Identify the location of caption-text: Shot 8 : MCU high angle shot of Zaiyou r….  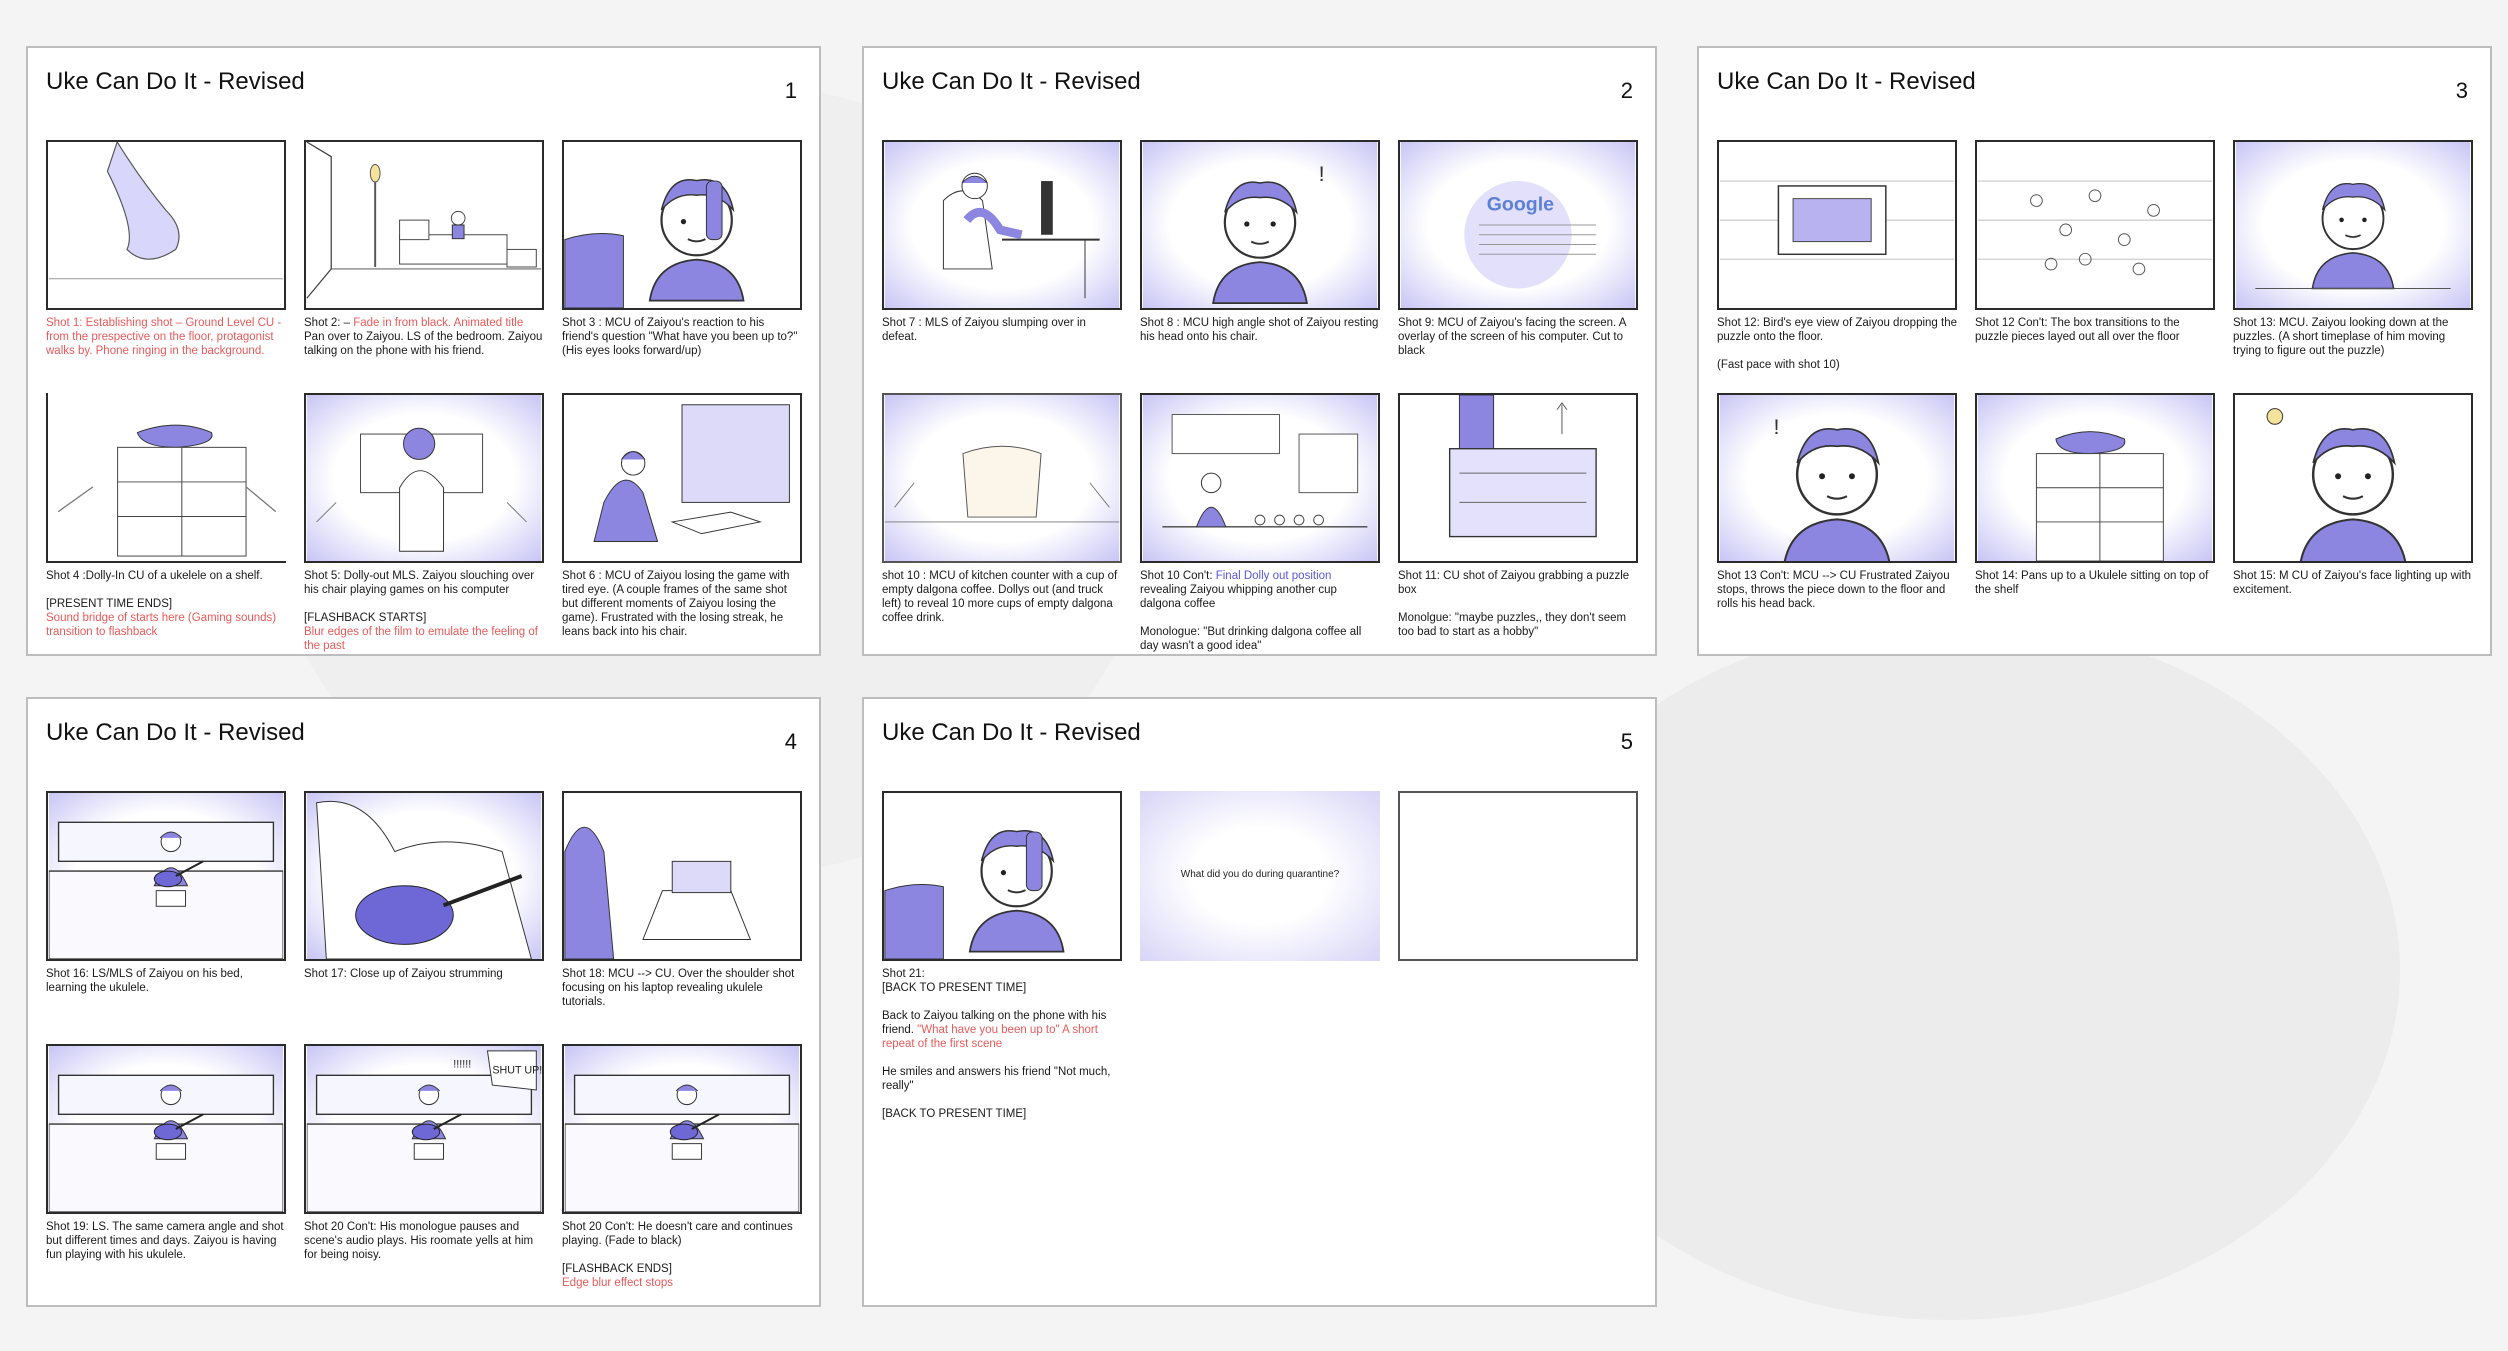
(1259, 330).